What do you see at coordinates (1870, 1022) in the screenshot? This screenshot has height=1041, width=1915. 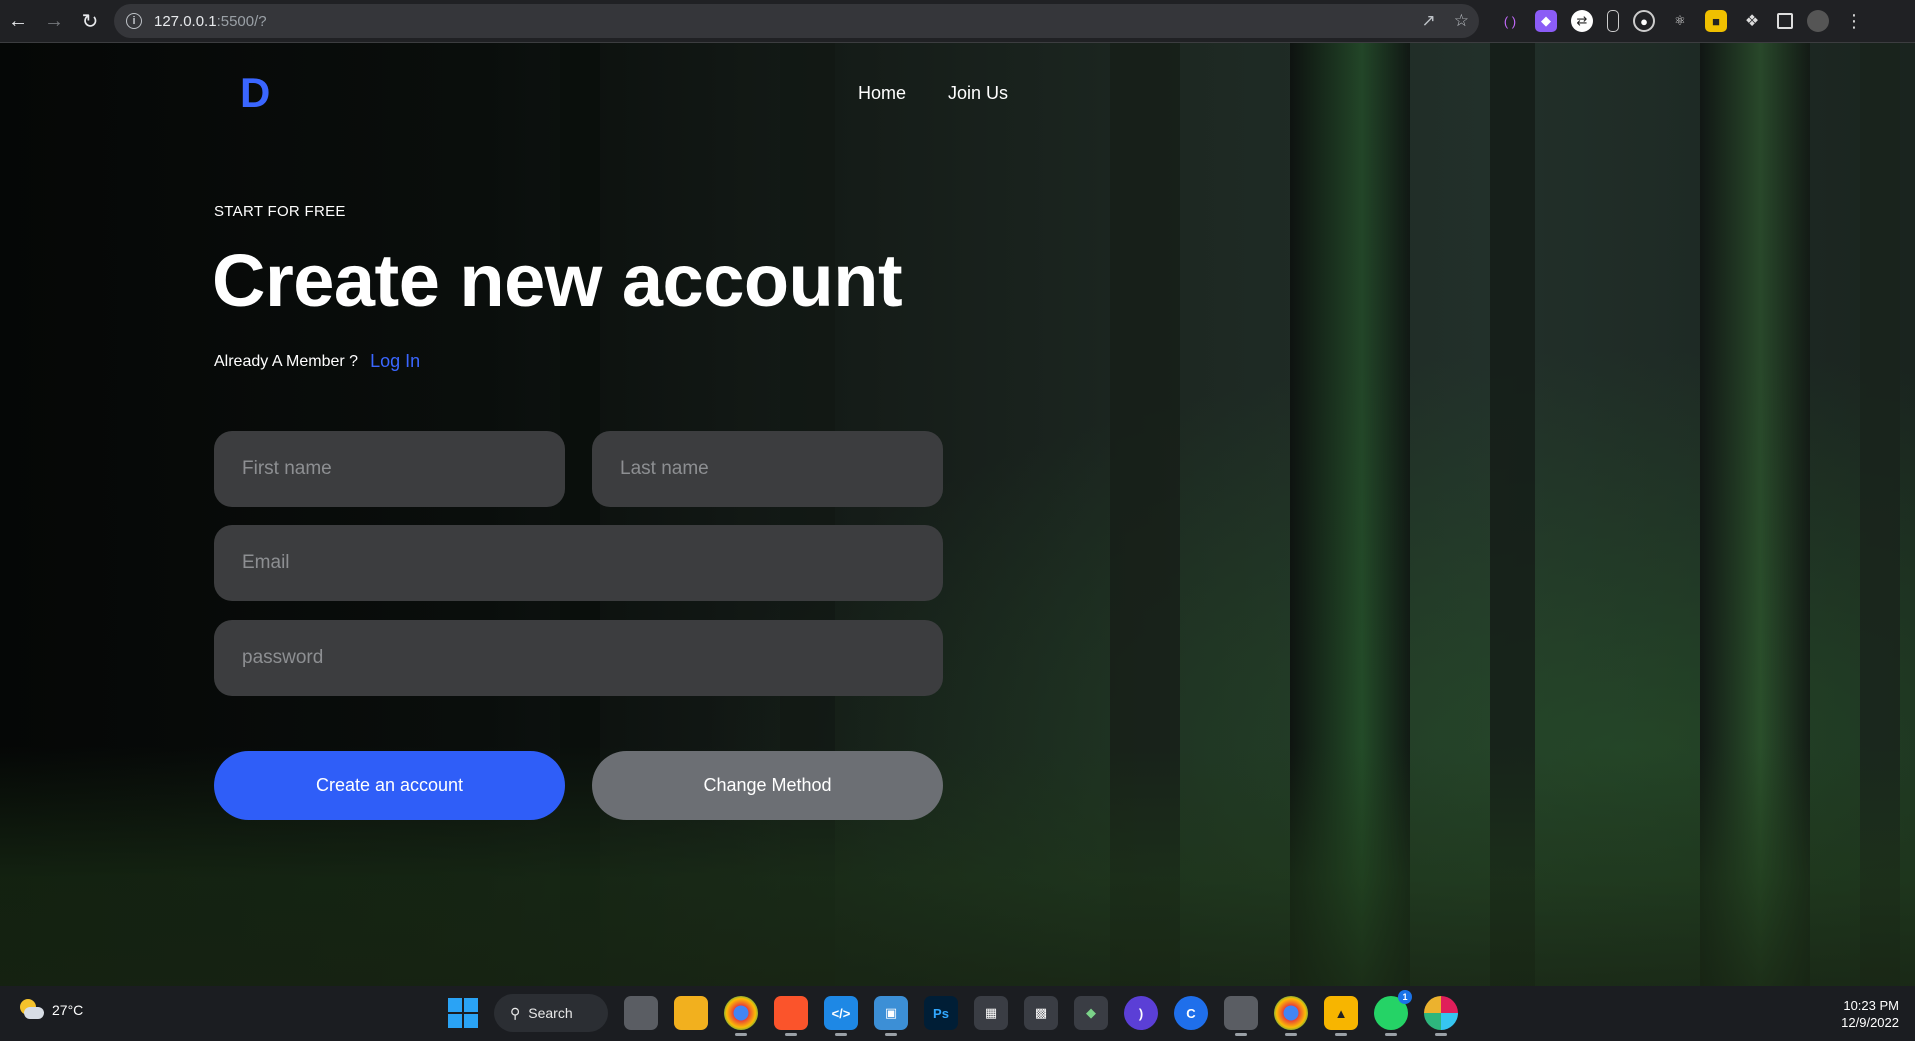 I see `clock-date: 12/9/2022` at bounding box center [1870, 1022].